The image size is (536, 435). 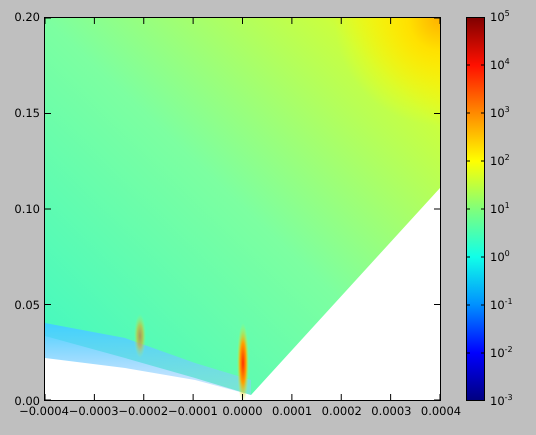 What do you see at coordinates (501, 401) in the screenshot?
I see `colorbar-tick-label: 10$^{-3}$` at bounding box center [501, 401].